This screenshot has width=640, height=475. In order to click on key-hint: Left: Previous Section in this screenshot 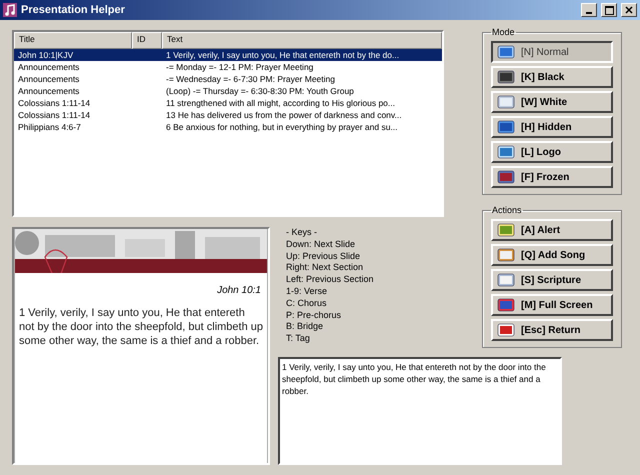, I will do `click(330, 280)`.